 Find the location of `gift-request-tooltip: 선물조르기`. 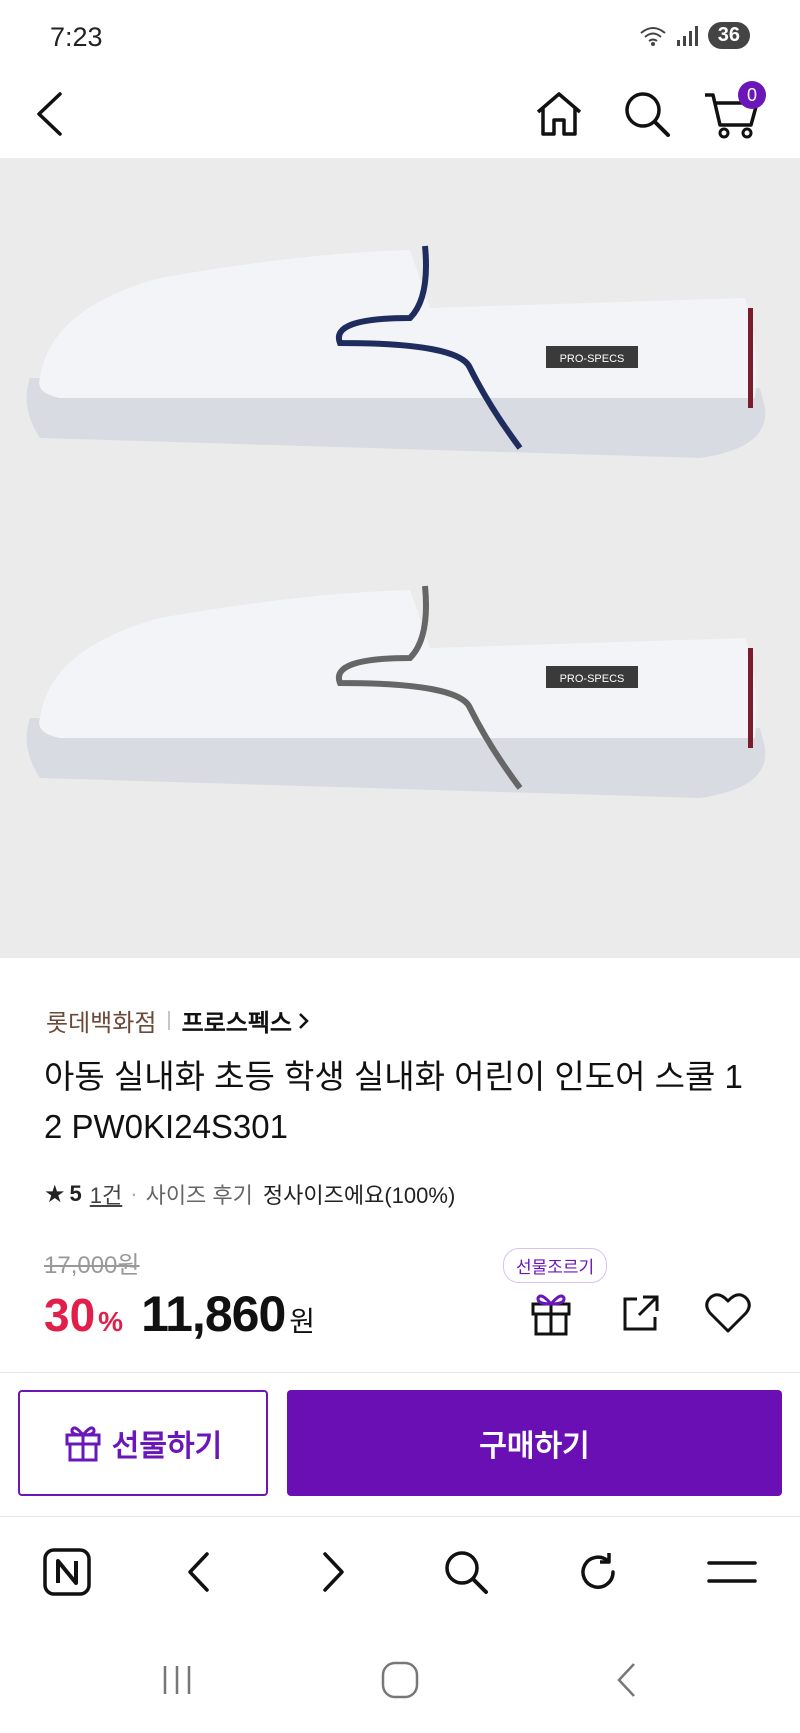

gift-request-tooltip: 선물조르기 is located at coordinates (555, 1265).